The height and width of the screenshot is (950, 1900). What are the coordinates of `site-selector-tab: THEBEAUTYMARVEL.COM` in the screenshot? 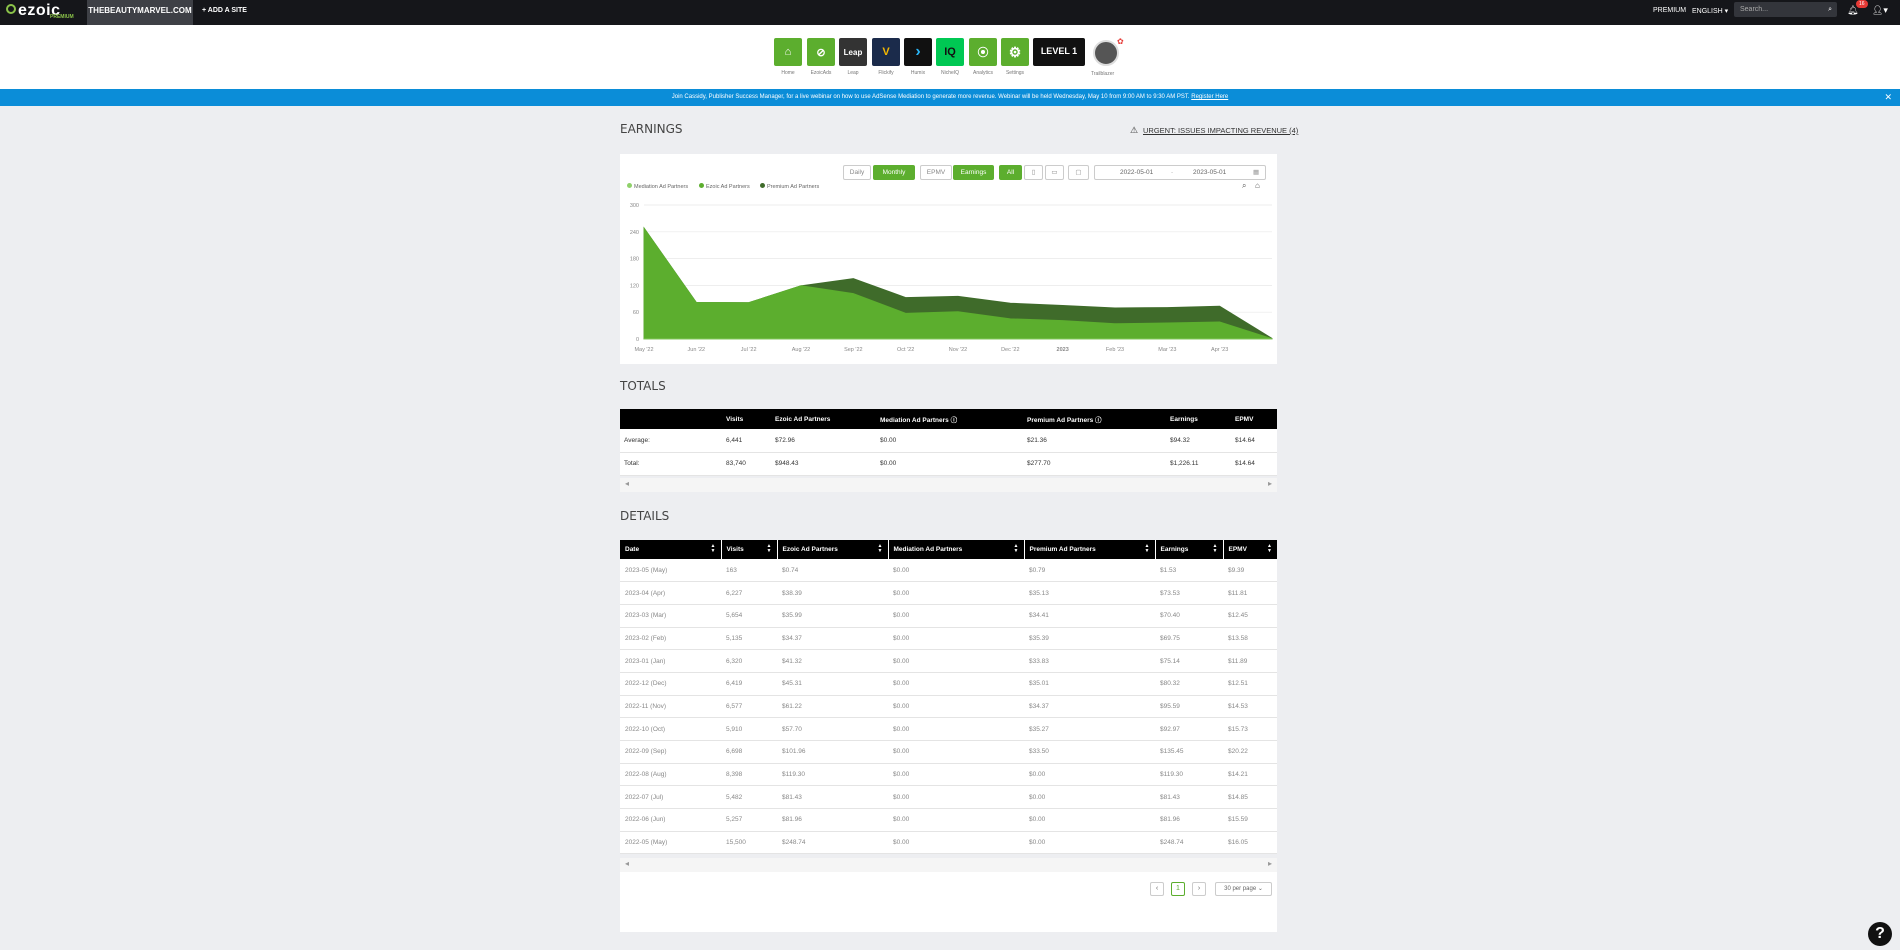 It's located at (140, 12).